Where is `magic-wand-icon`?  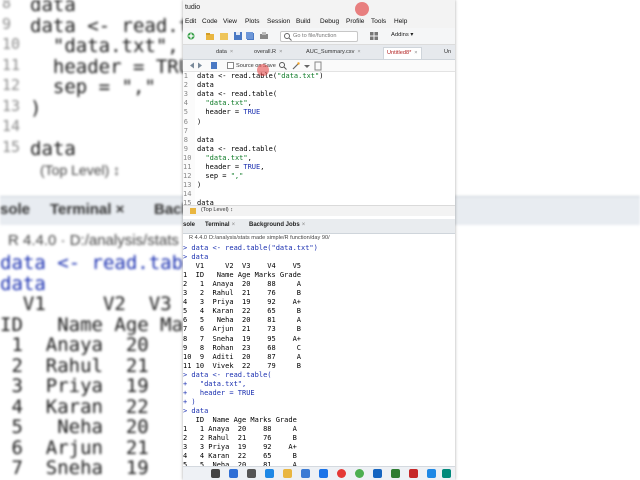
magic-wand-icon is located at coordinates (296, 66).